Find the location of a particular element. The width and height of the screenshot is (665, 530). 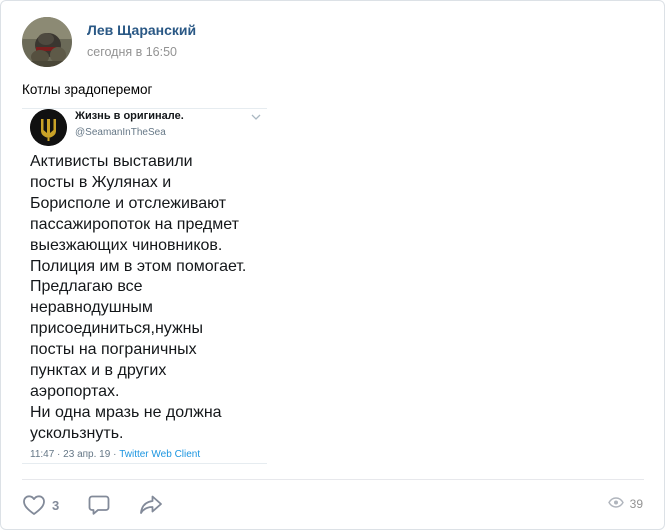

views-count: 39 is located at coordinates (636, 504).